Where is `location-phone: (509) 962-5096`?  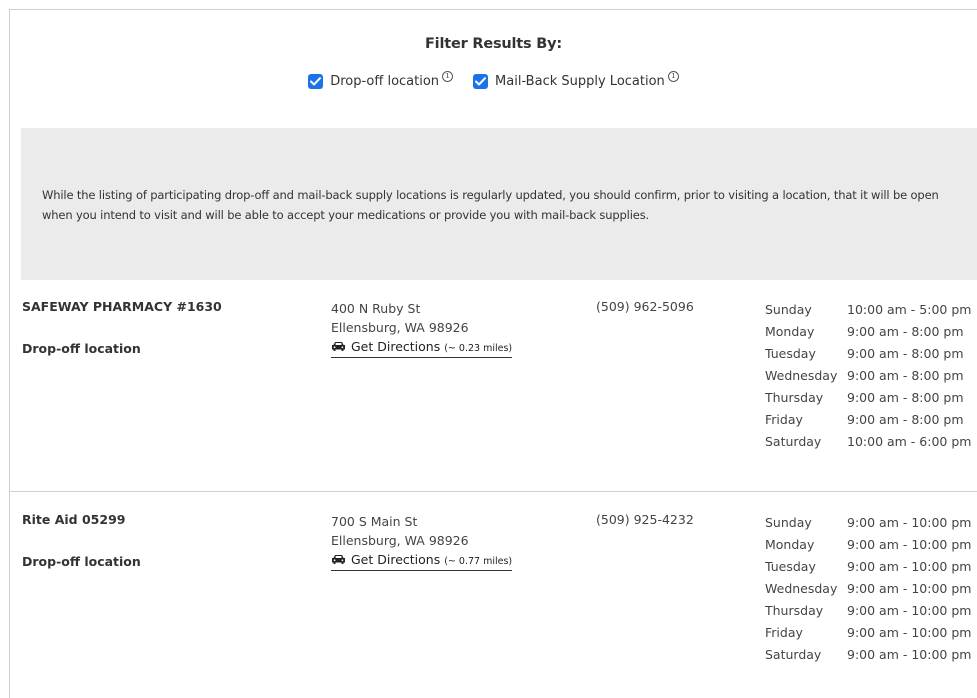 location-phone: (509) 962-5096 is located at coordinates (645, 306).